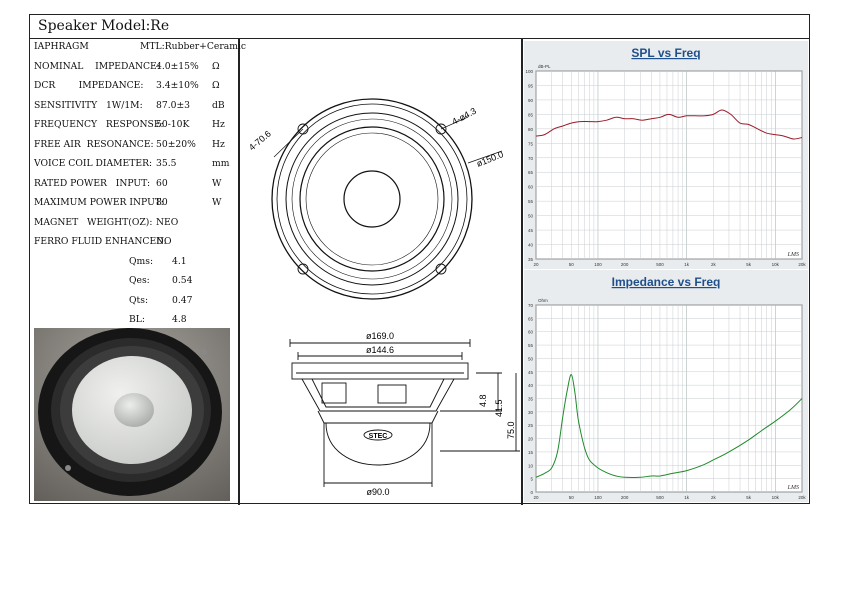 This screenshot has width=842, height=595. I want to click on spec-unit: W, so click(217, 202).